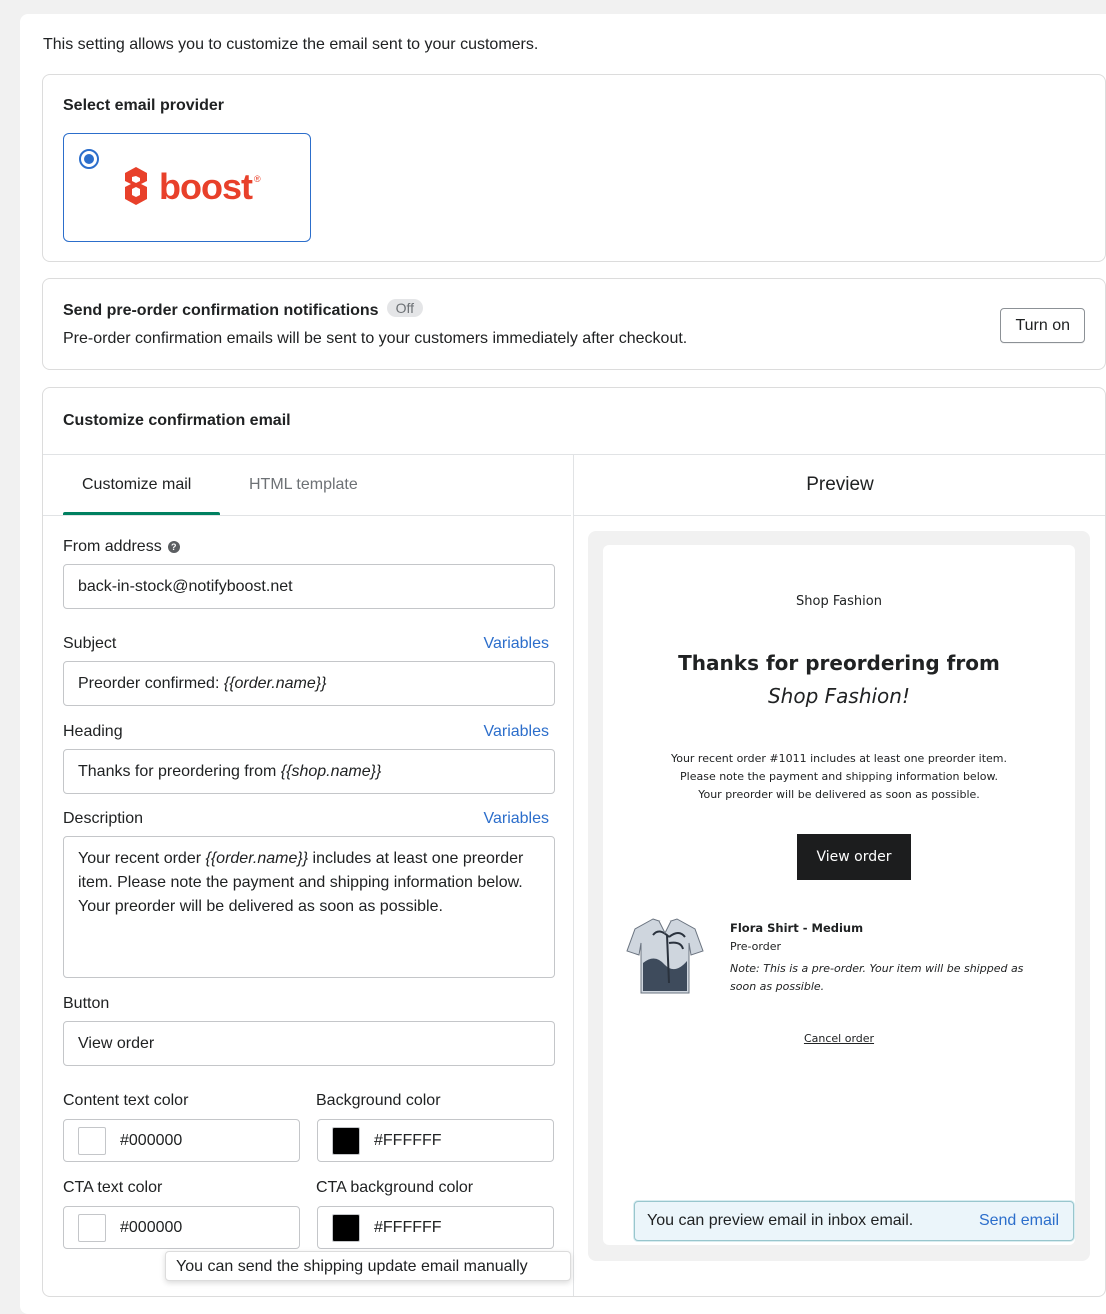 This screenshot has height=1314, width=1106. I want to click on background-color-input: #FFFFFF, so click(435, 1140).